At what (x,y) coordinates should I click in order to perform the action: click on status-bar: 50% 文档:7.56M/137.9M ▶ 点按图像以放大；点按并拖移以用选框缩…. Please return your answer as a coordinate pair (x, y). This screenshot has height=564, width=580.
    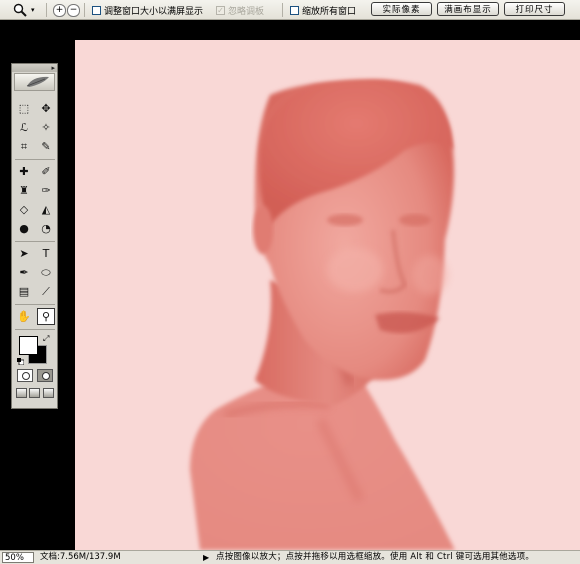
    Looking at the image, I should click on (290, 557).